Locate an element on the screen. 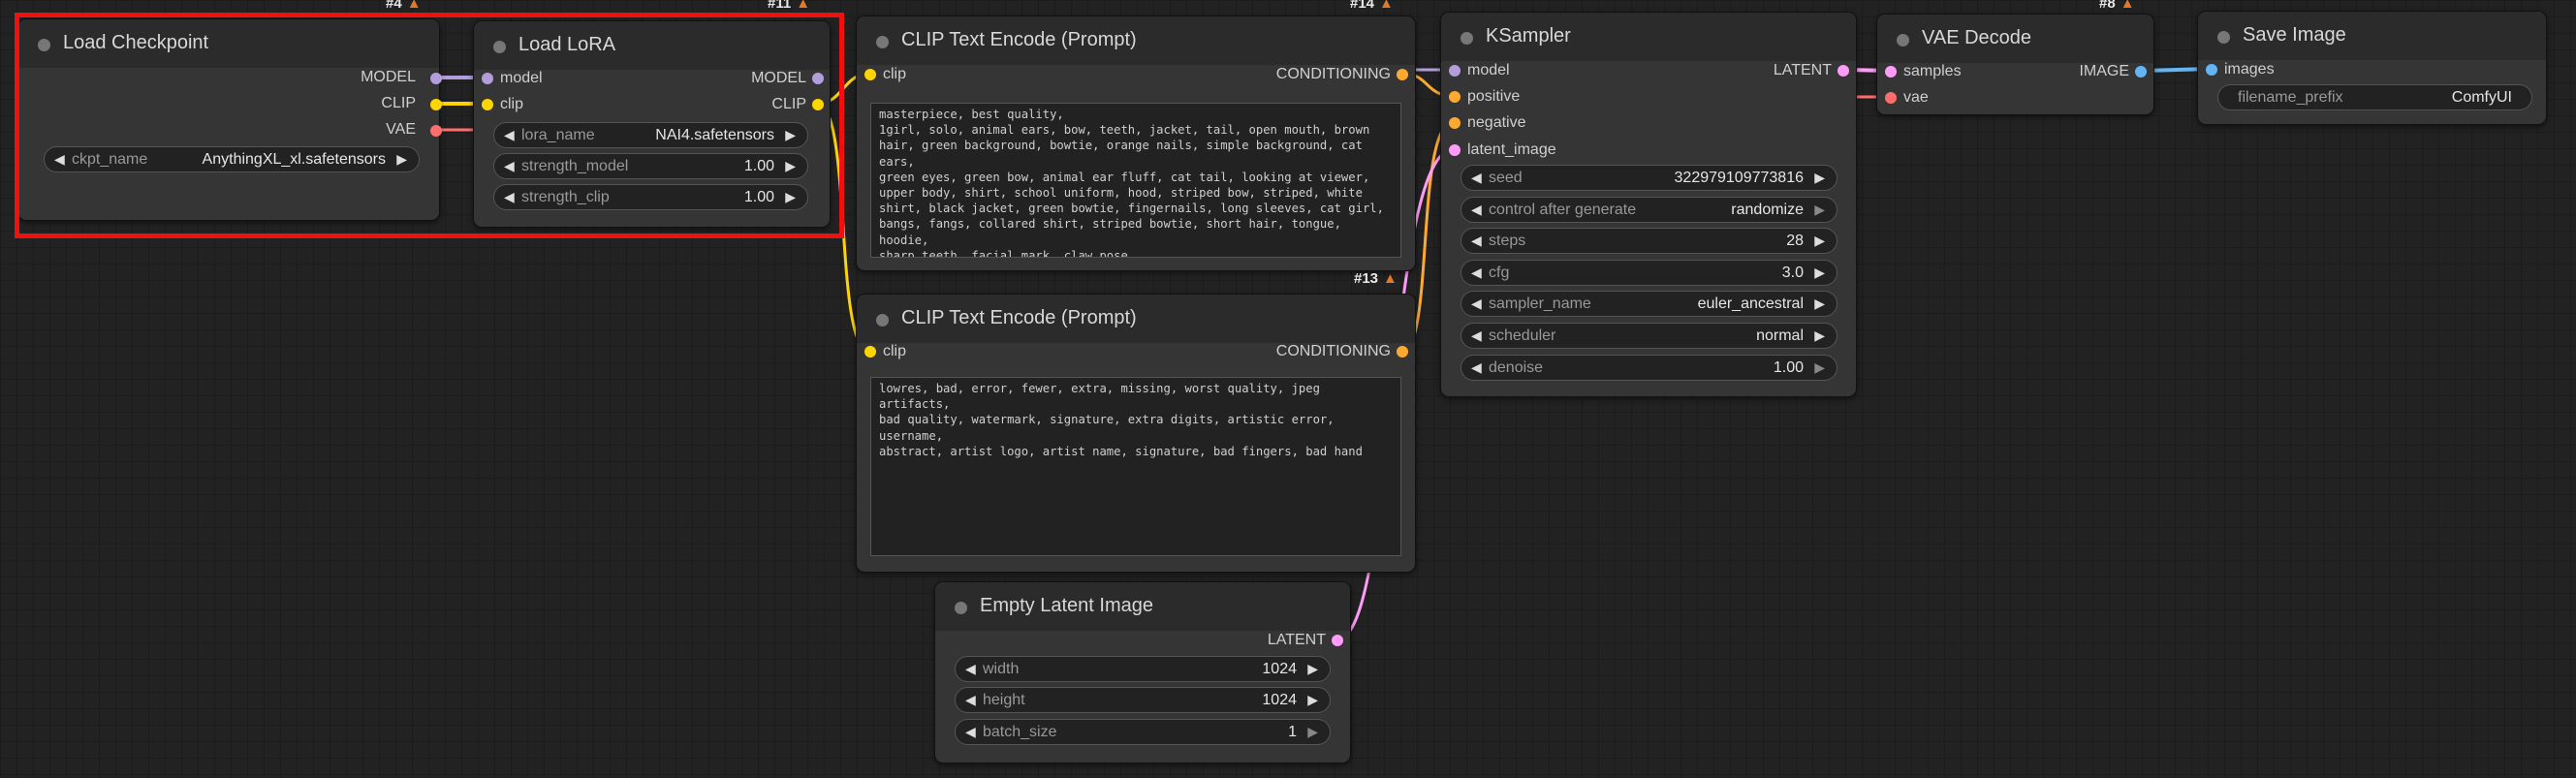 This screenshot has width=2576, height=778. filename-prefix-text: filename_prefix ComfyUI is located at coordinates (2374, 97).